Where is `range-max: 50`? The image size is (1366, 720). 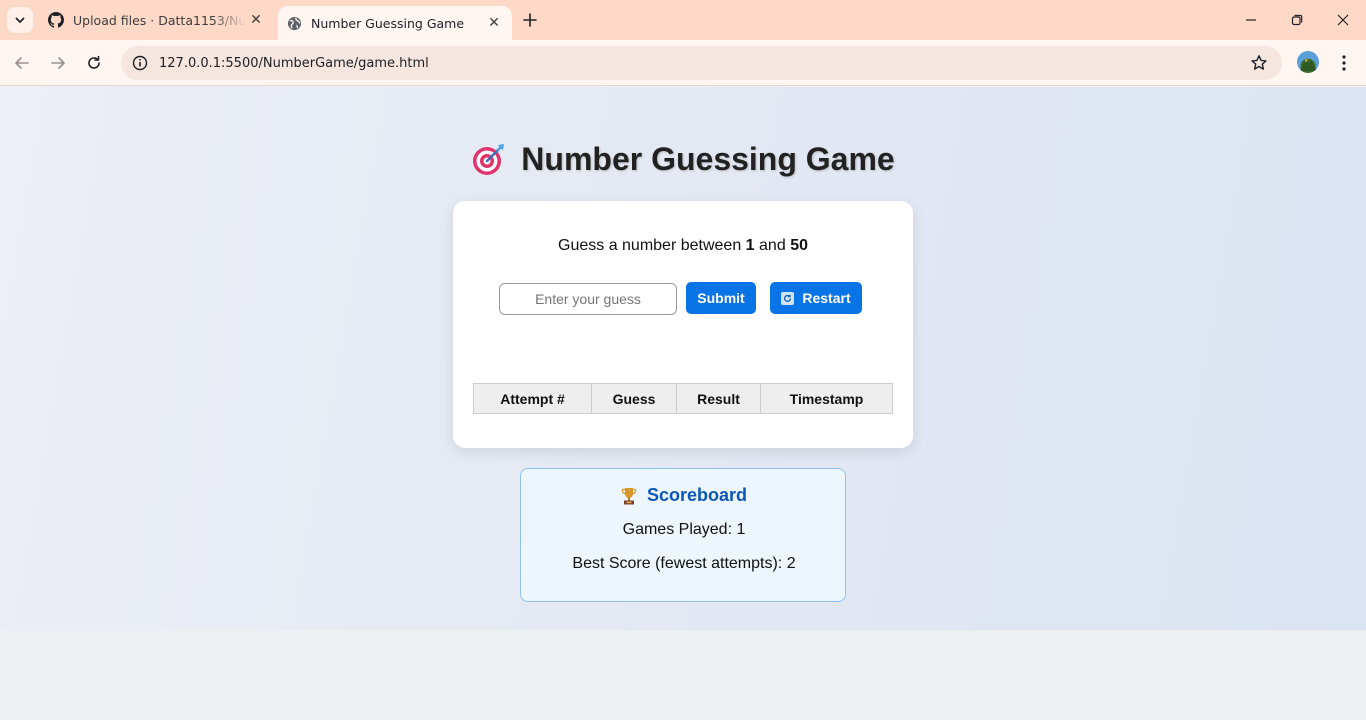 range-max: 50 is located at coordinates (799, 245).